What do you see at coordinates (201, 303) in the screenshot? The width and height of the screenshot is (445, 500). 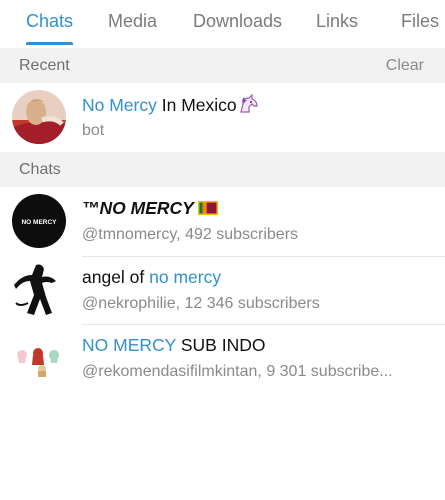 I see `chat-subtitle: @nekrophilie, 12 346 subscribers` at bounding box center [201, 303].